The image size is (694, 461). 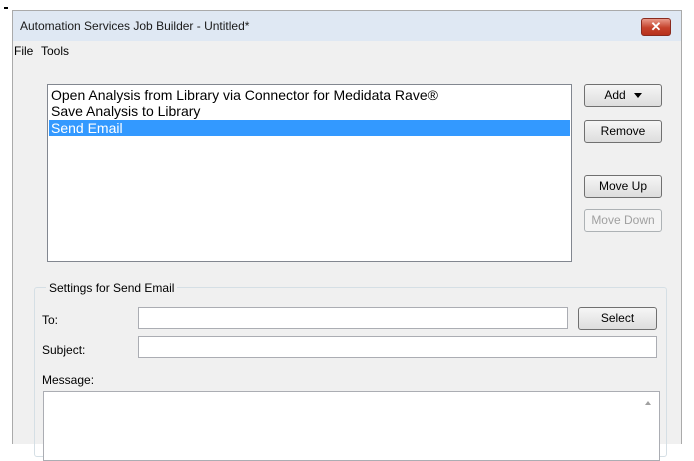 What do you see at coordinates (55, 51) in the screenshot?
I see `menu-tools: Tools` at bounding box center [55, 51].